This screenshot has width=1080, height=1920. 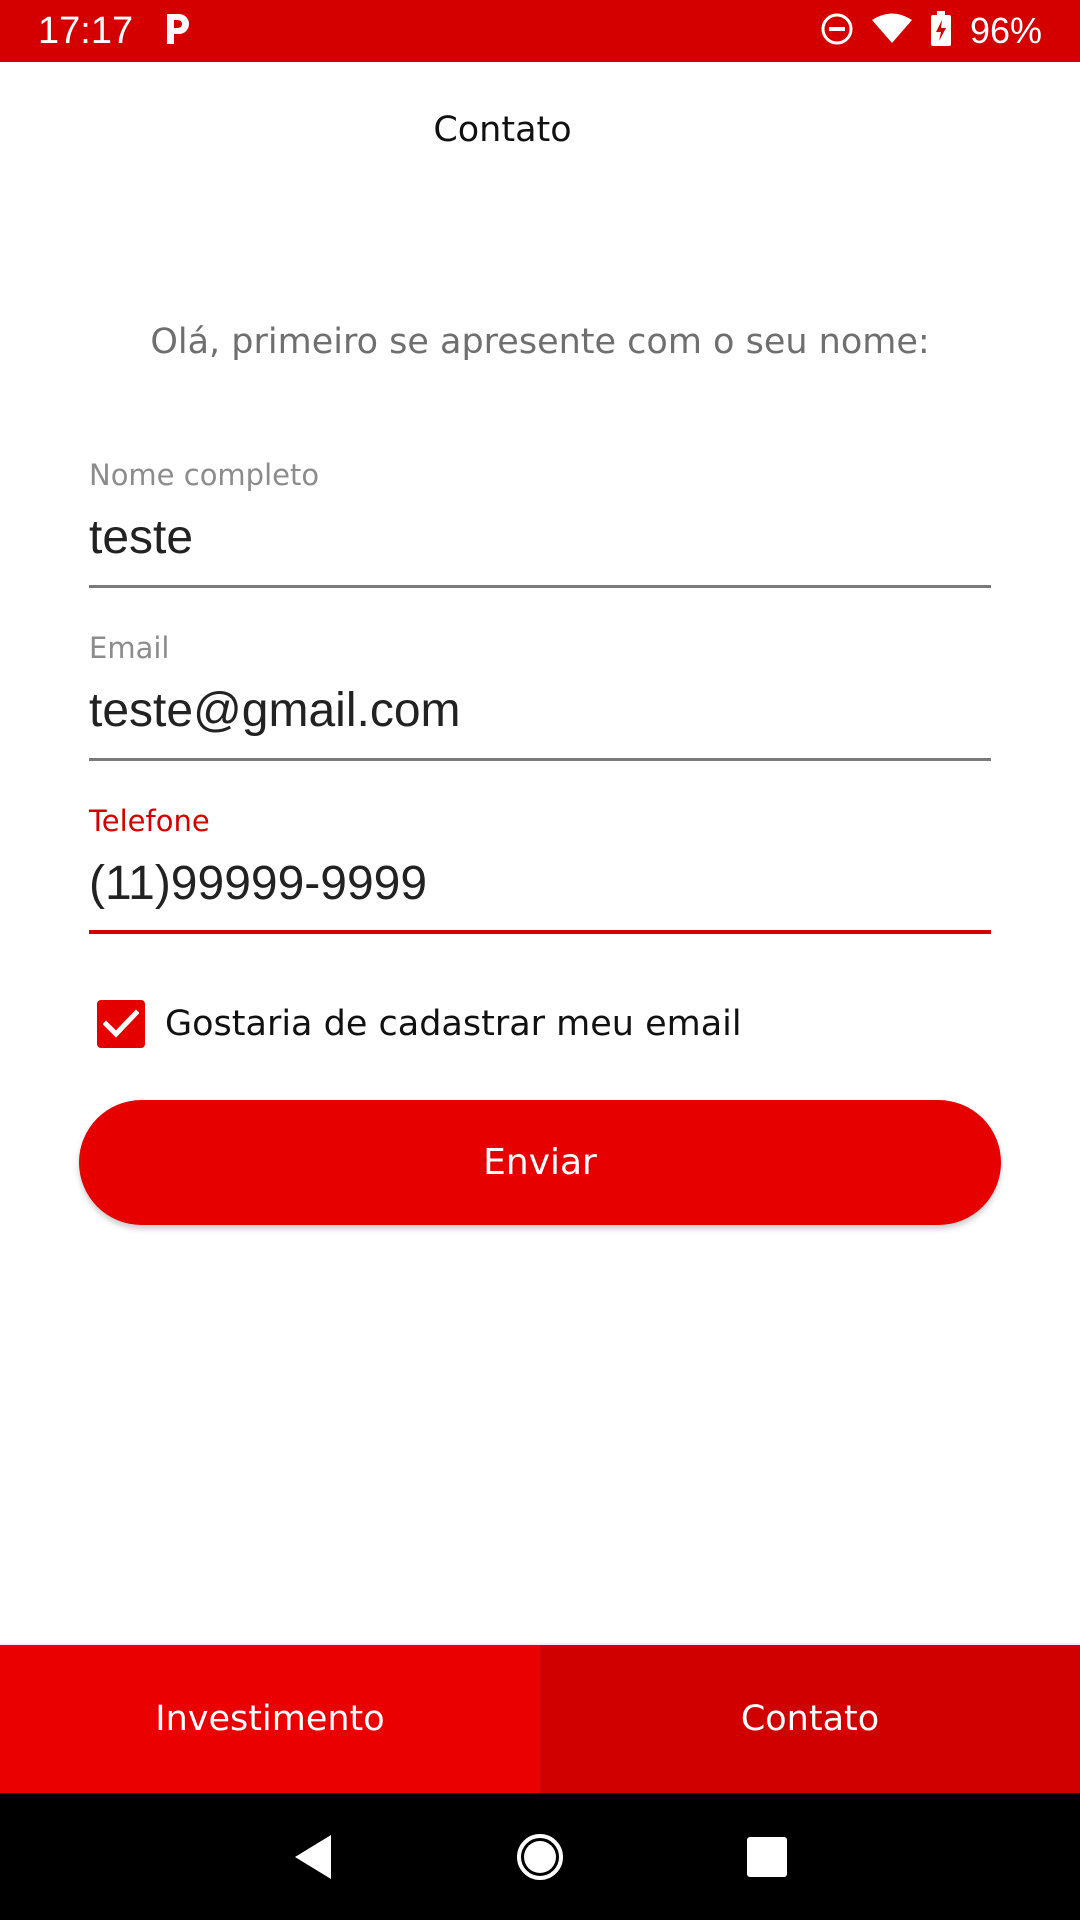 I want to click on name-field-label: Nome completo, so click(x=204, y=475).